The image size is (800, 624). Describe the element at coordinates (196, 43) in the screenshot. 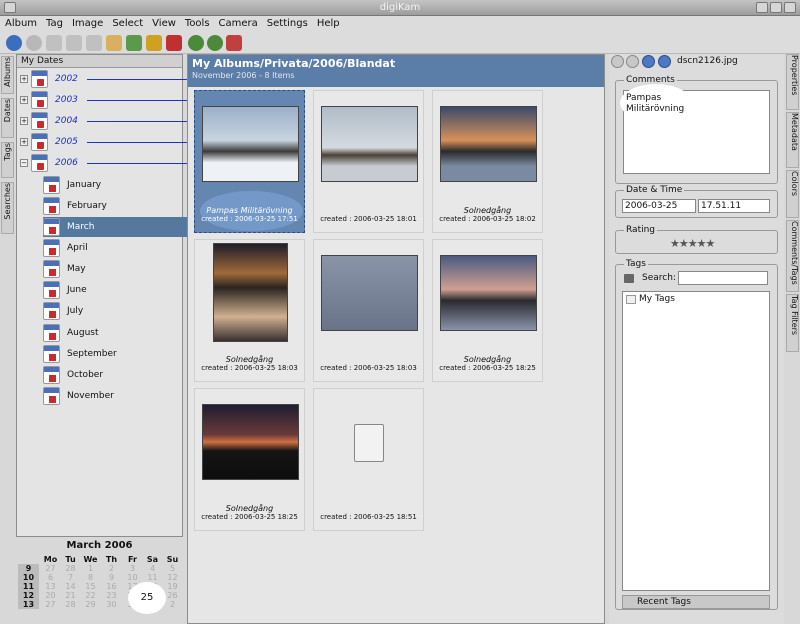

I see `zoom-in-icon` at that location.